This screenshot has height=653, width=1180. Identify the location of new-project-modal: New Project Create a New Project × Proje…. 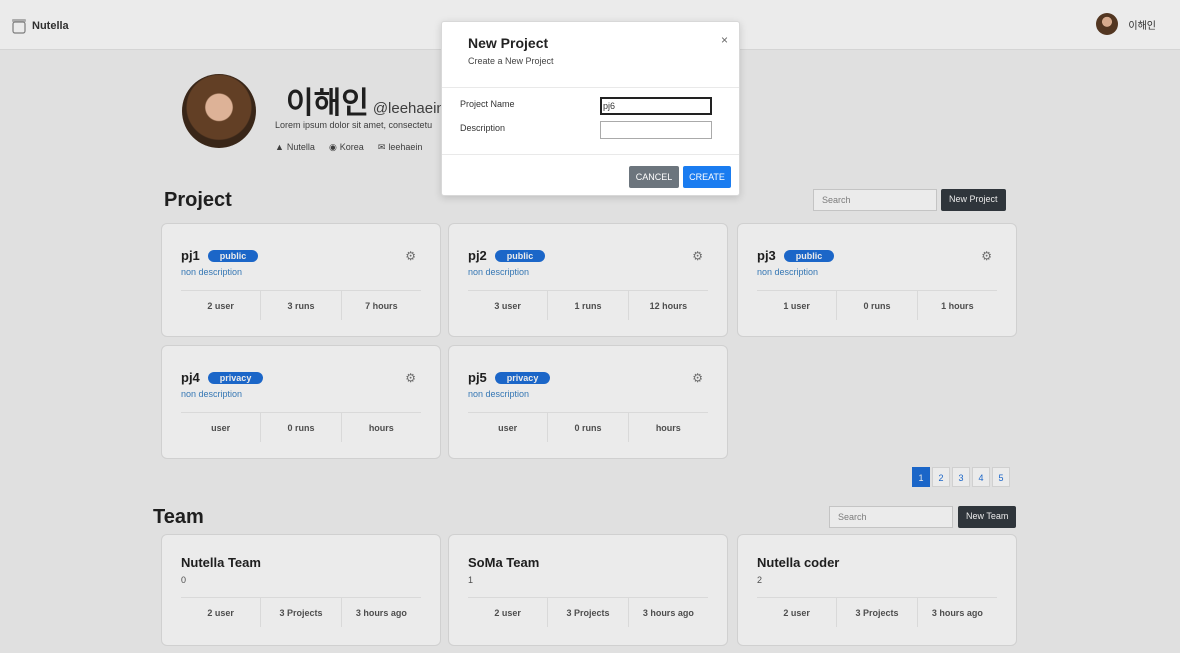
(590, 108).